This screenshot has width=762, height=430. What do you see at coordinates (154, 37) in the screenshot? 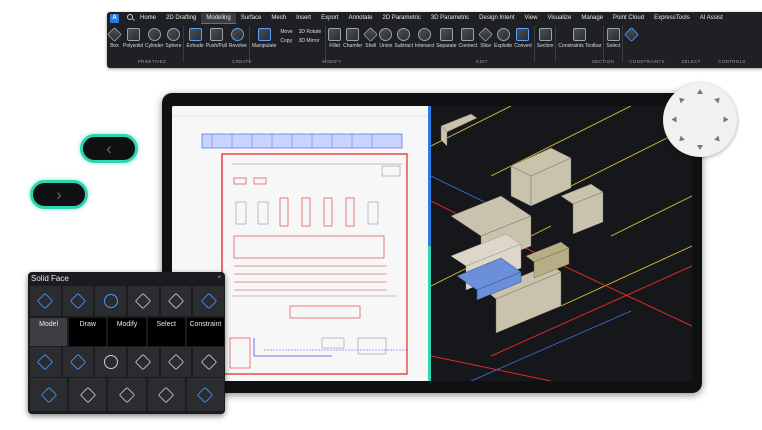
I see `cylinder-button: Cylinder` at bounding box center [154, 37].